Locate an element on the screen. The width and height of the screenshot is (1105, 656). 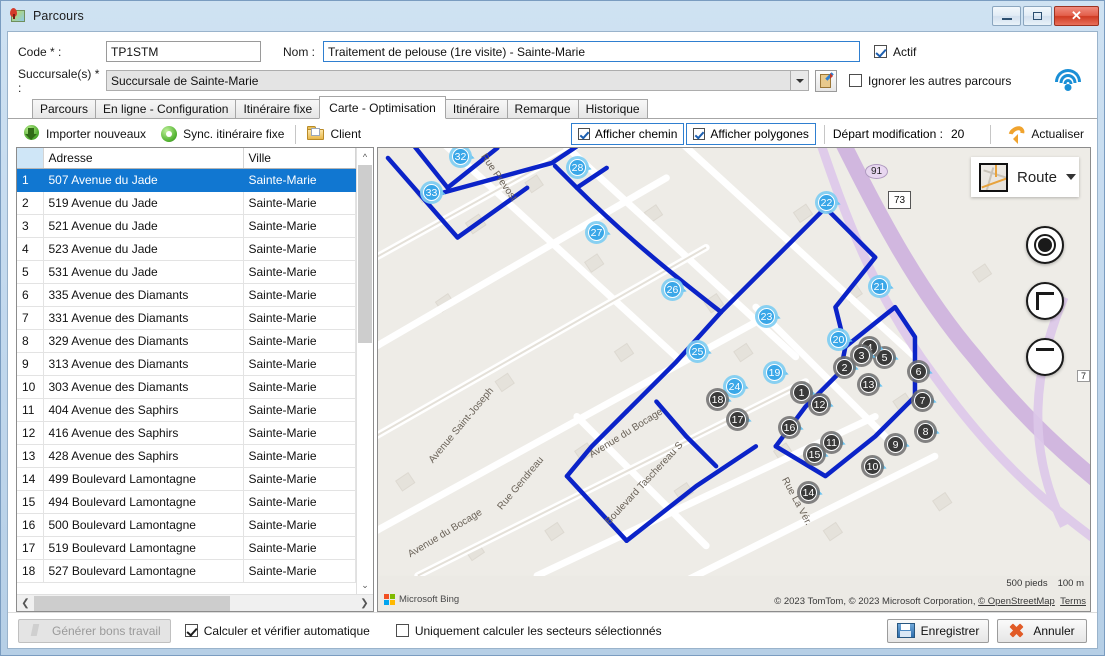
afficher-chemin-check-box is located at coordinates (583, 134).